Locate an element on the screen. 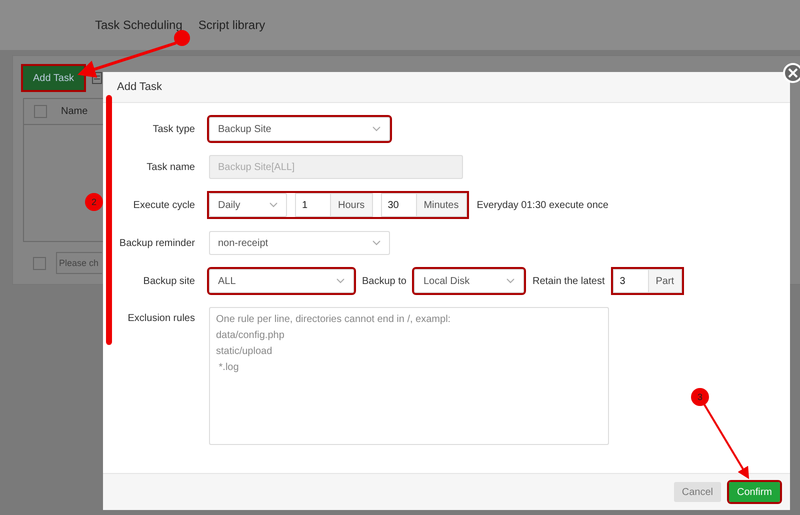  retain-count-field: 3 Part is located at coordinates (647, 281).